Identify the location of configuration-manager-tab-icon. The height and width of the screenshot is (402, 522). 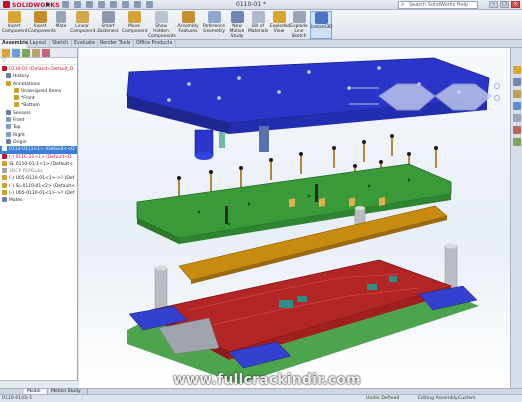
(26, 53).